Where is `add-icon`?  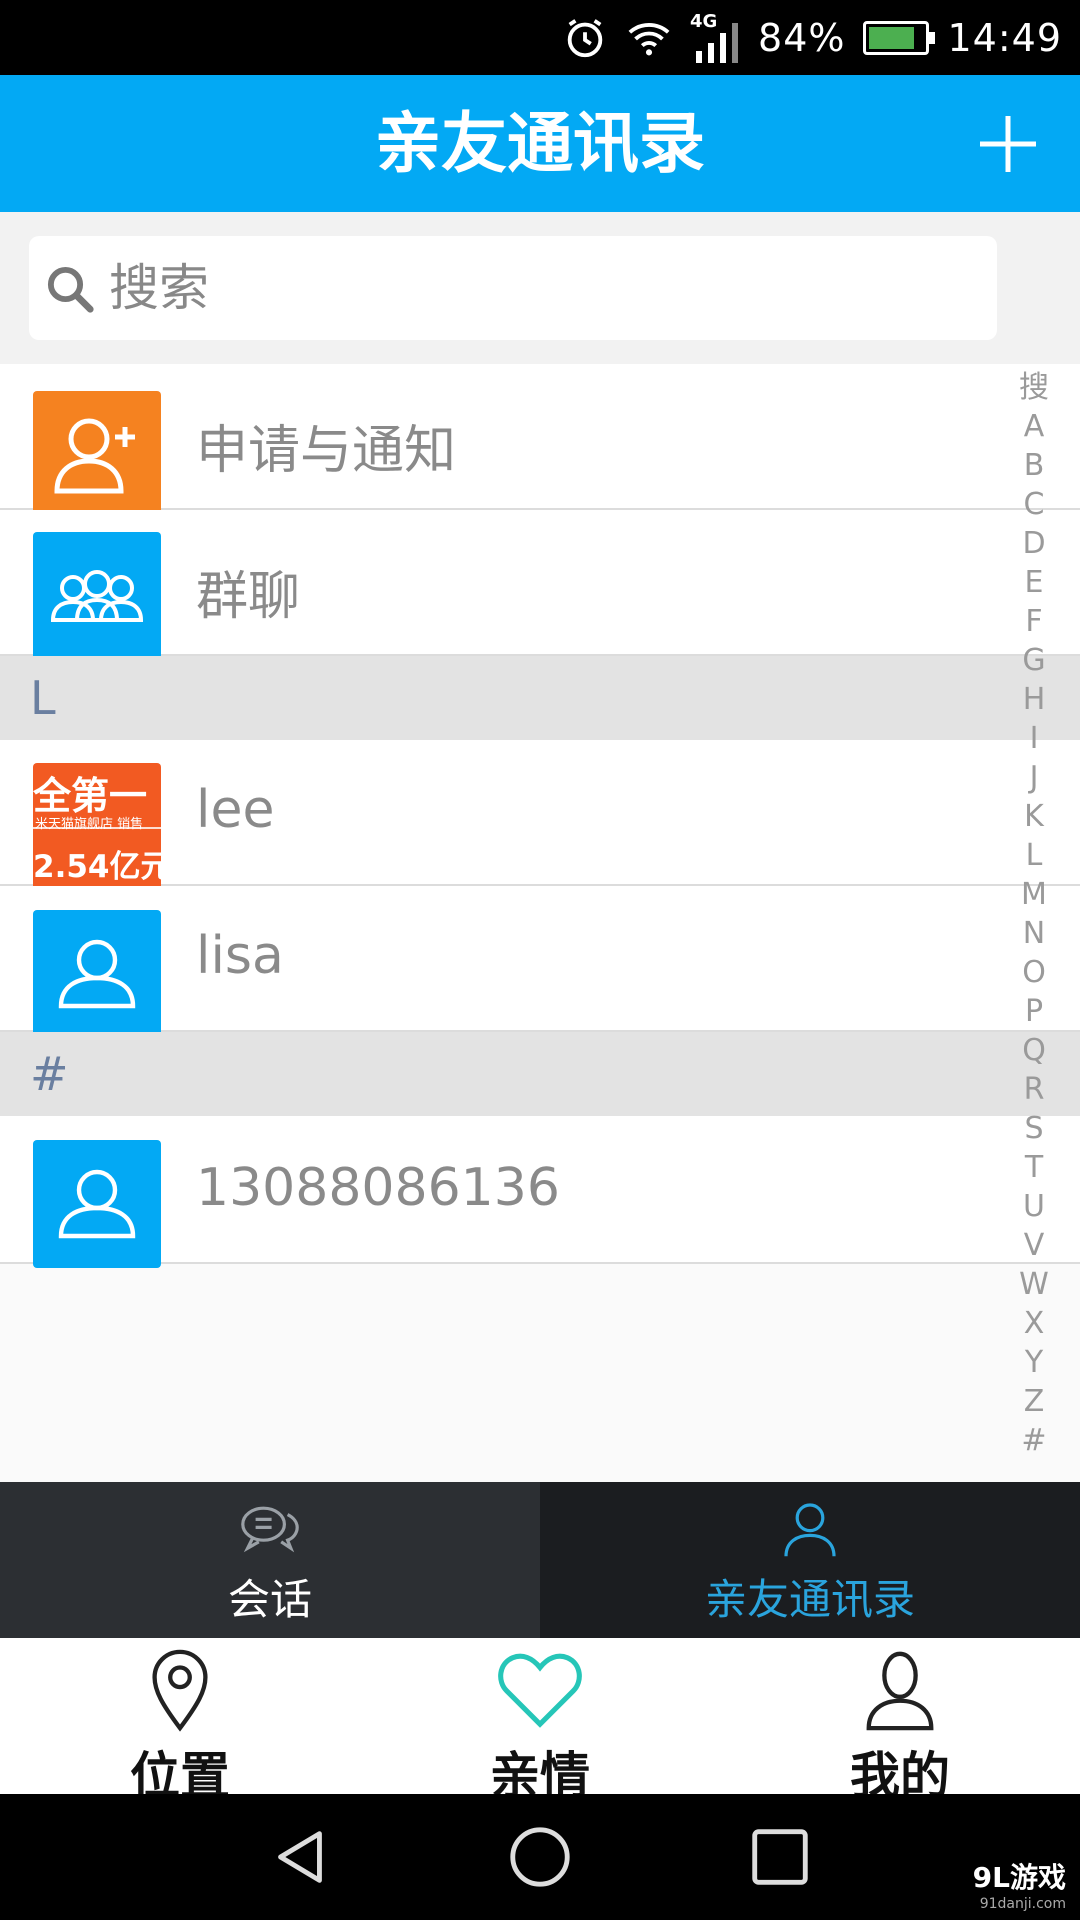 add-icon is located at coordinates (1008, 144).